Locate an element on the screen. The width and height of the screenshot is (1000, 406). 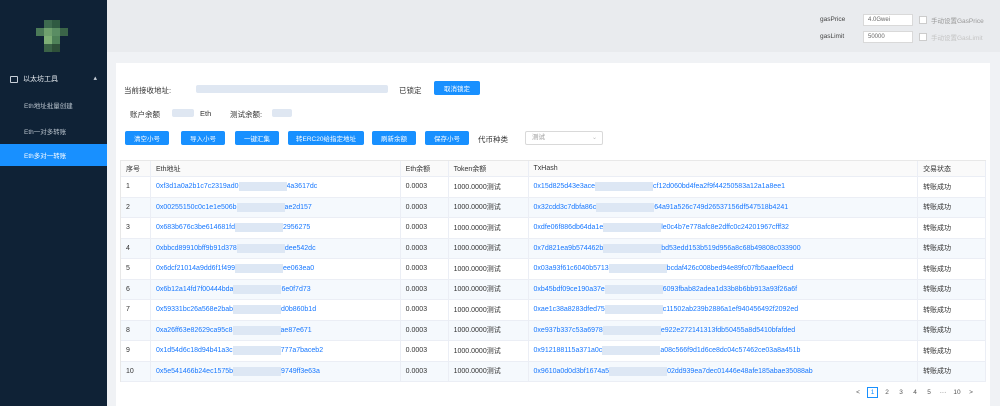
eth-address-link: 0x5e541466b24ec1575b 9749ff3e63a is located at coordinates (276, 371).